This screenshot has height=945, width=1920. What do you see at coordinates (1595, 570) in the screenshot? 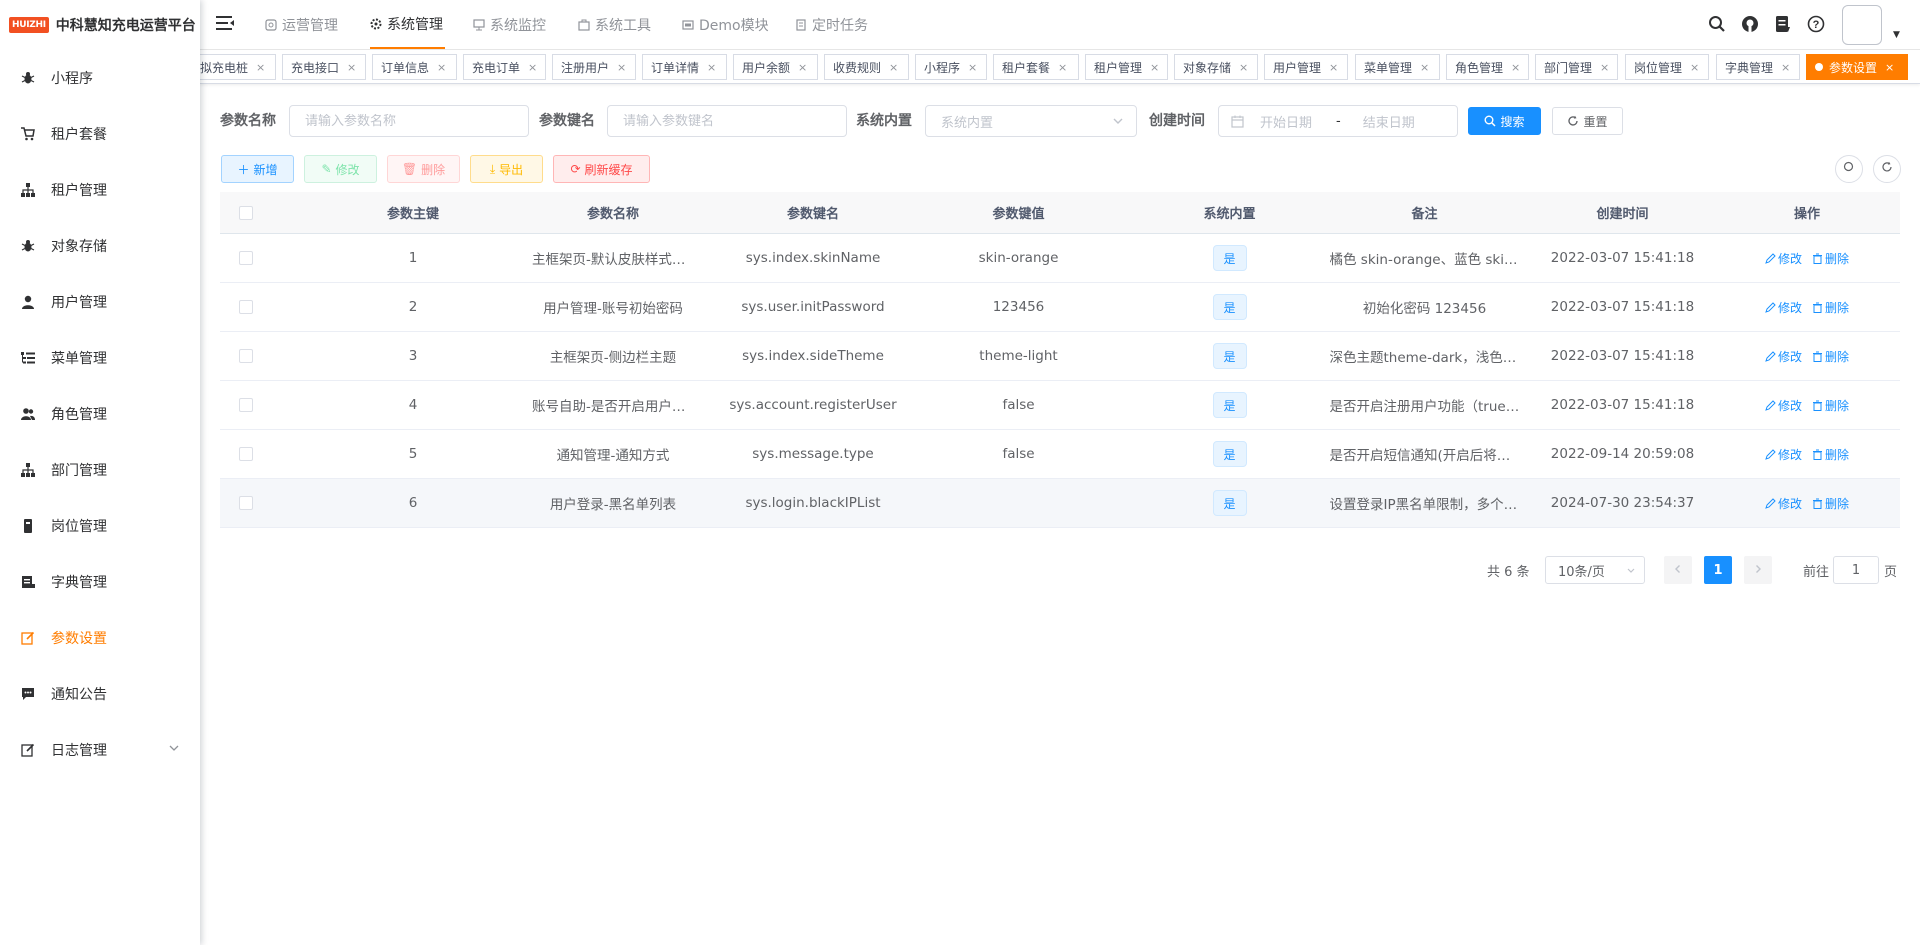
I see `page-size-select: 10条/页` at bounding box center [1595, 570].